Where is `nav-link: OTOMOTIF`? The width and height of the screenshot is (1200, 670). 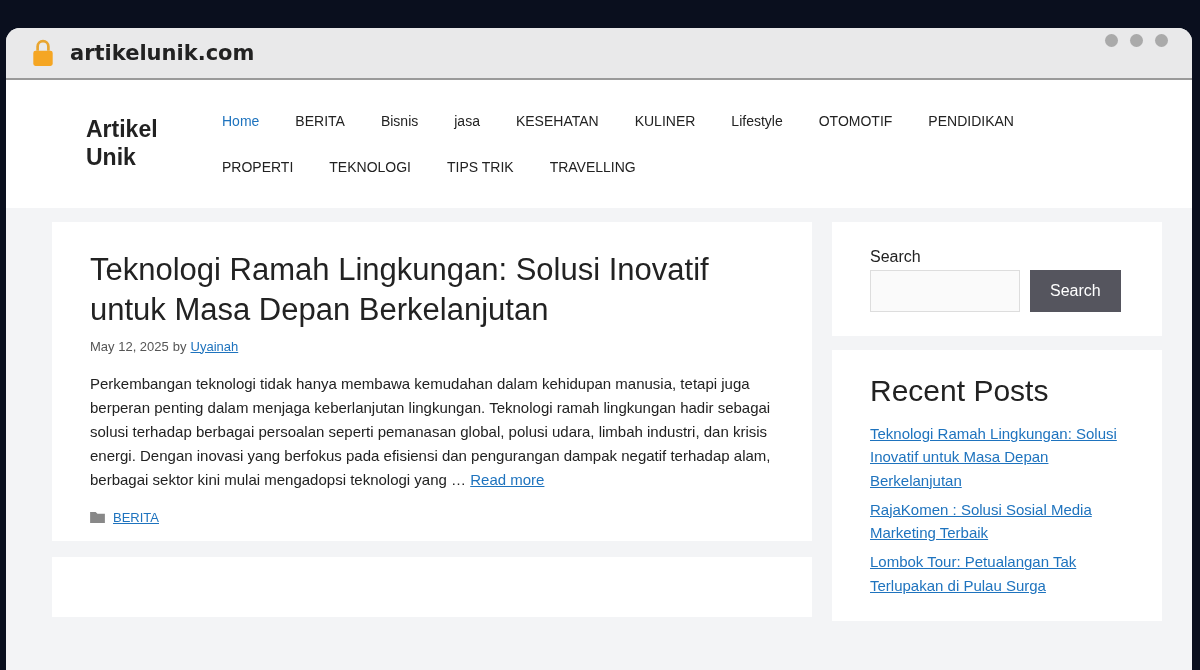
nav-link: OTOMOTIF is located at coordinates (855, 121).